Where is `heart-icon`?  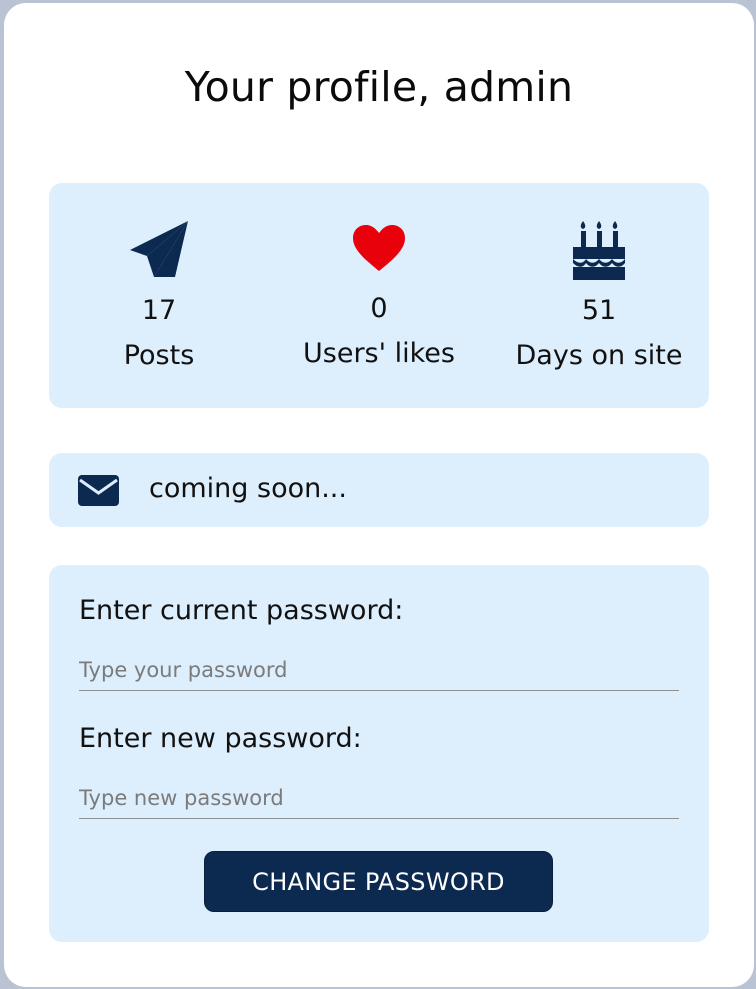
heart-icon is located at coordinates (379, 250).